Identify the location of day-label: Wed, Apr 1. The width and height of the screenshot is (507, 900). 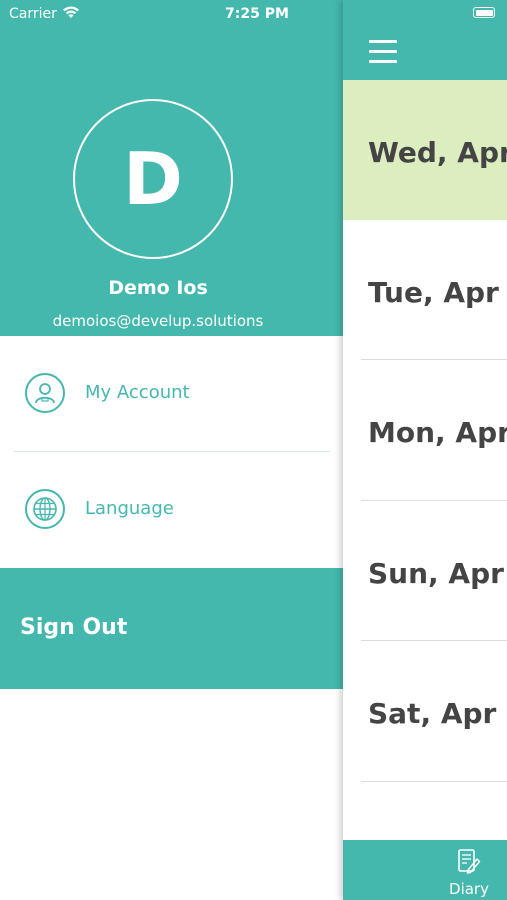
(437, 152).